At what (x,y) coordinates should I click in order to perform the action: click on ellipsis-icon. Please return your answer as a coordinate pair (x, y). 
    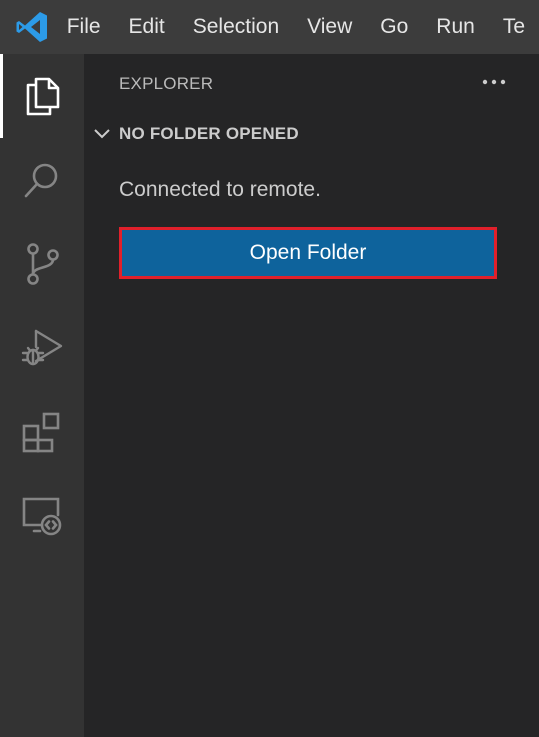
    Looking at the image, I should click on (494, 82).